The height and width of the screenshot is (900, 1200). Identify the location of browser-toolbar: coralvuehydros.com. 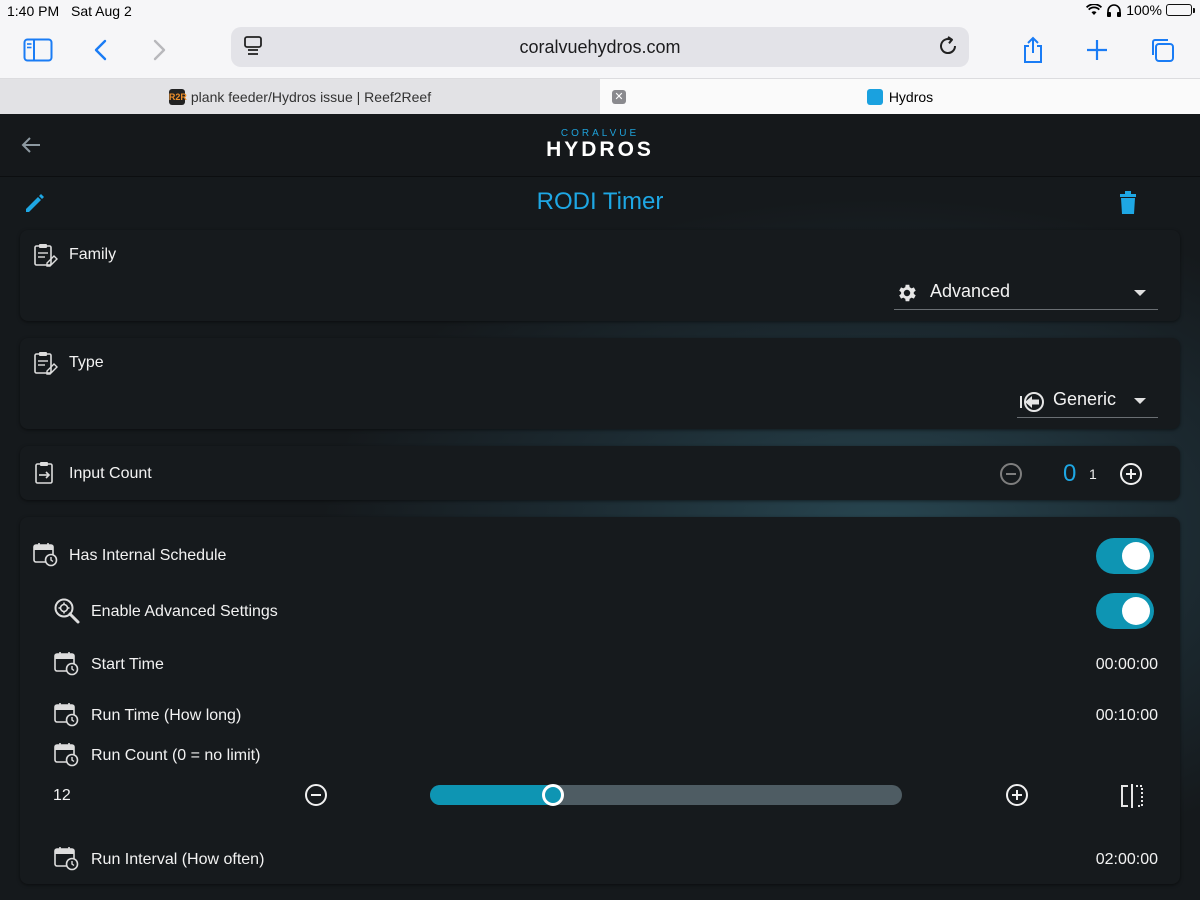
(600, 50).